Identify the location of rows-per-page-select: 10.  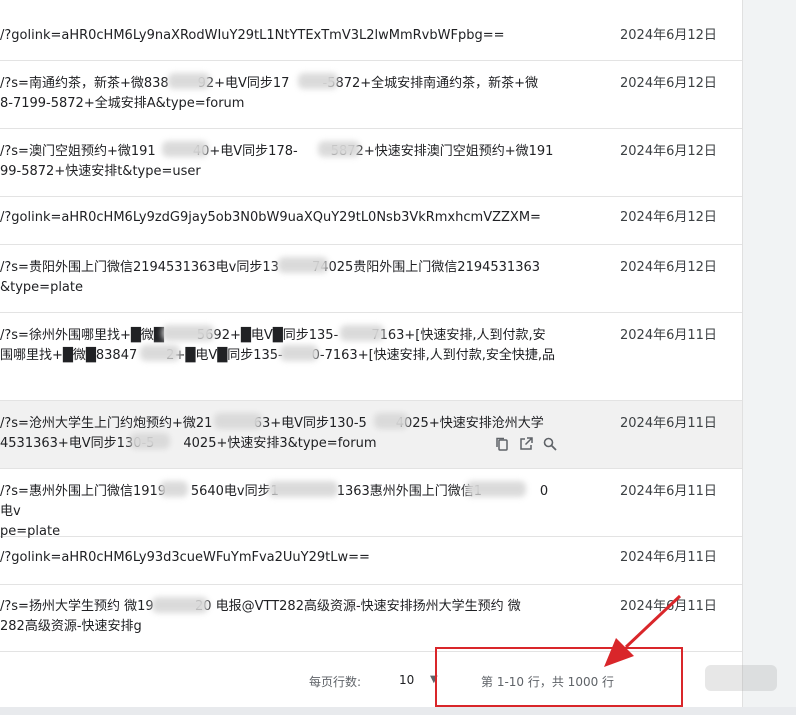
(406, 680).